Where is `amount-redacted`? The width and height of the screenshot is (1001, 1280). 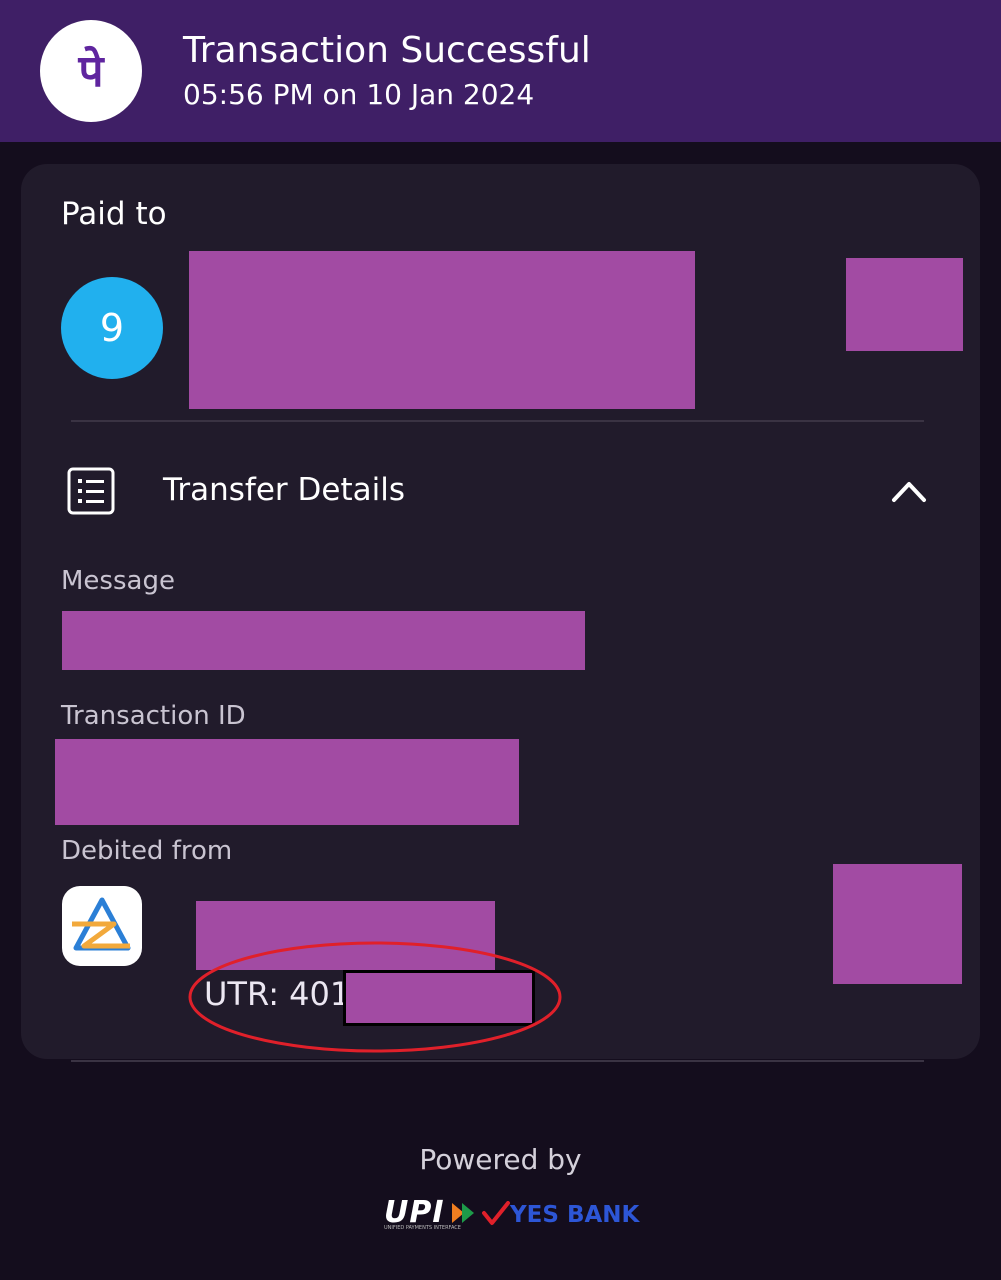 amount-redacted is located at coordinates (904, 304).